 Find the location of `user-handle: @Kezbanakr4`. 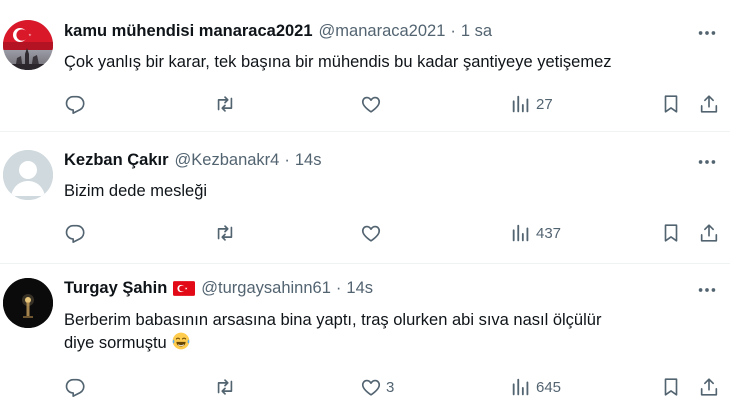

user-handle: @Kezbanakr4 is located at coordinates (227, 160).